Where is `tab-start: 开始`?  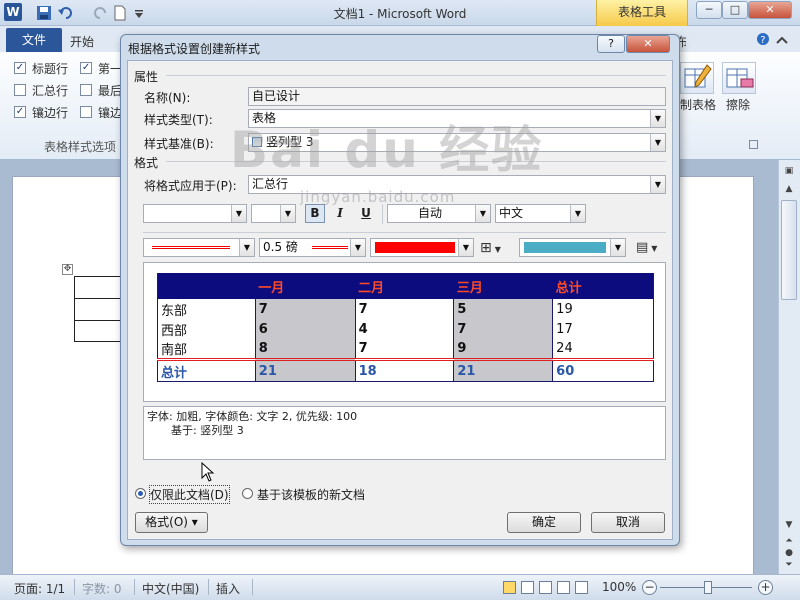 tab-start: 开始 is located at coordinates (82, 41).